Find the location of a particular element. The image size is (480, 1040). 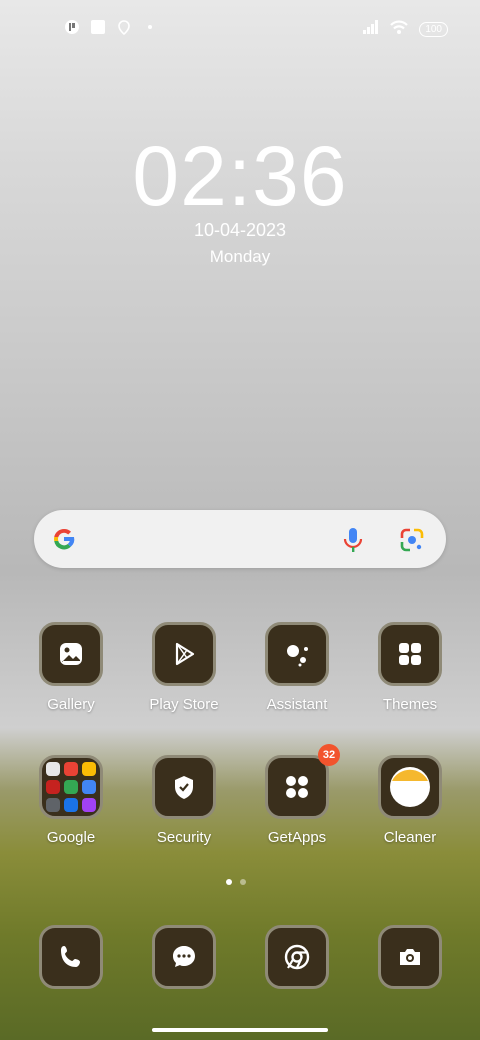

notification-badge: 32 is located at coordinates (329, 755).